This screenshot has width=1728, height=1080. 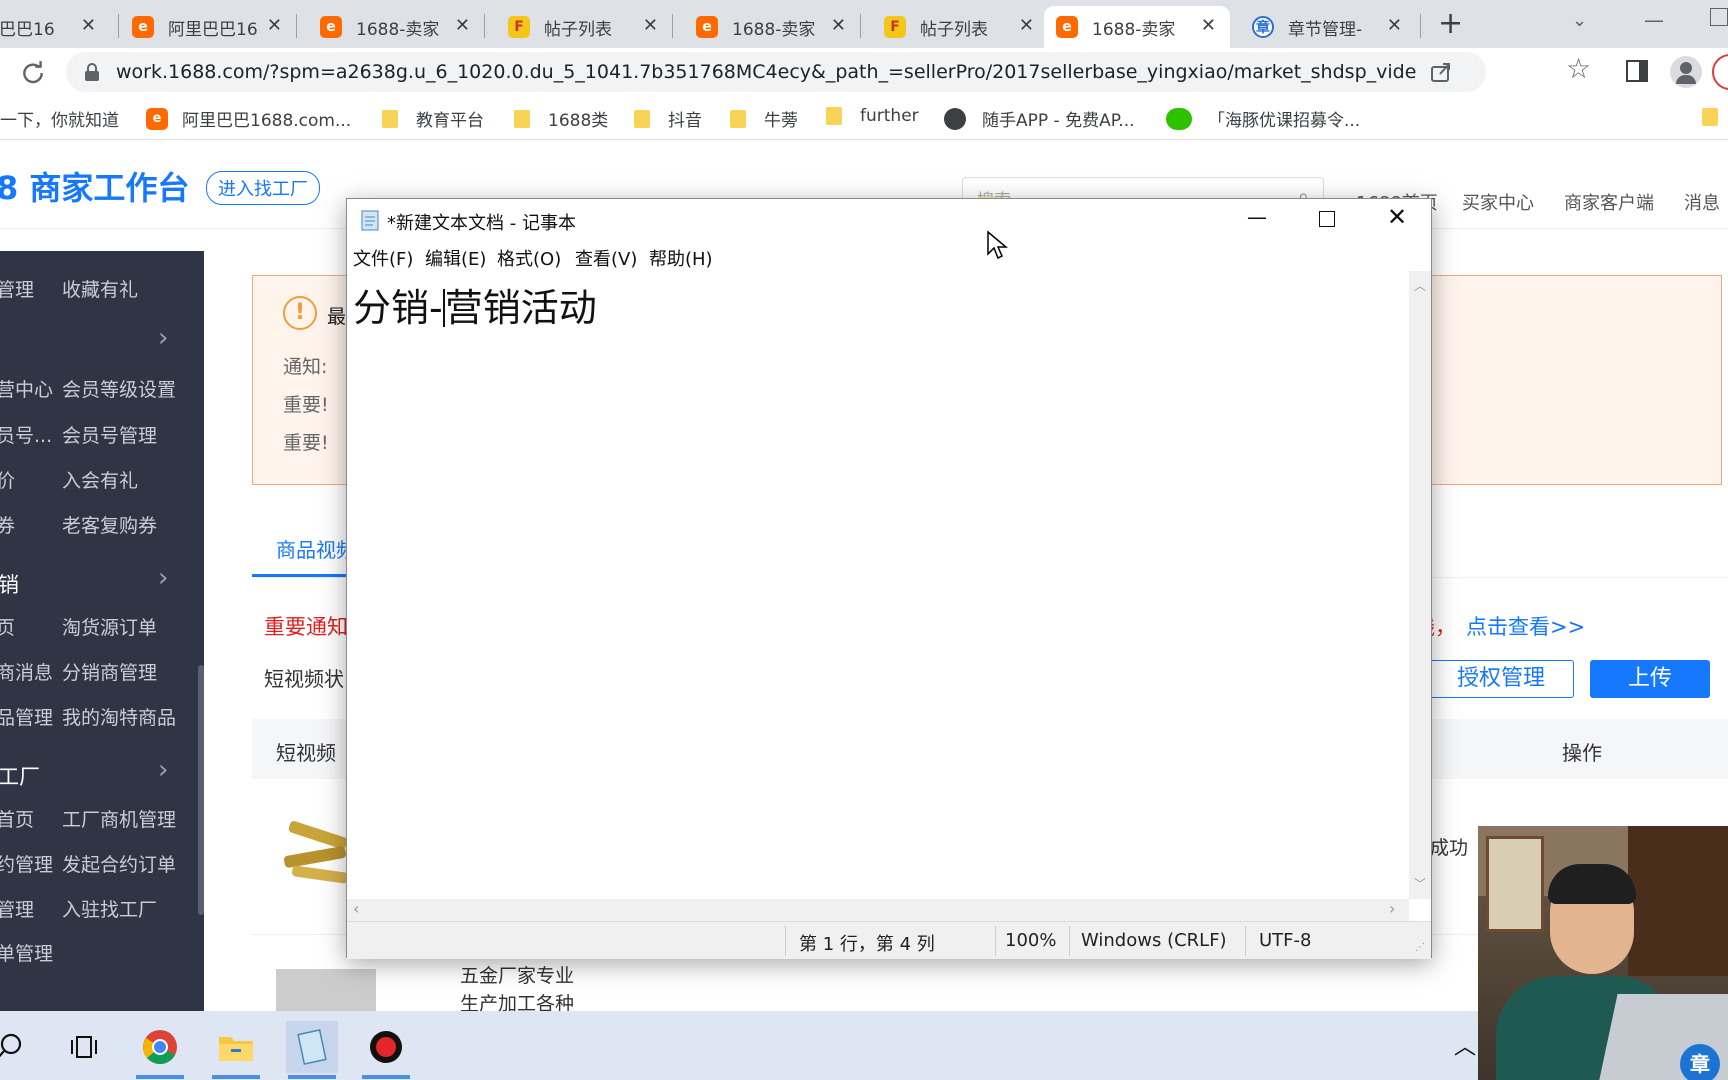 I want to click on menu-view: 查看(V), so click(x=606, y=258).